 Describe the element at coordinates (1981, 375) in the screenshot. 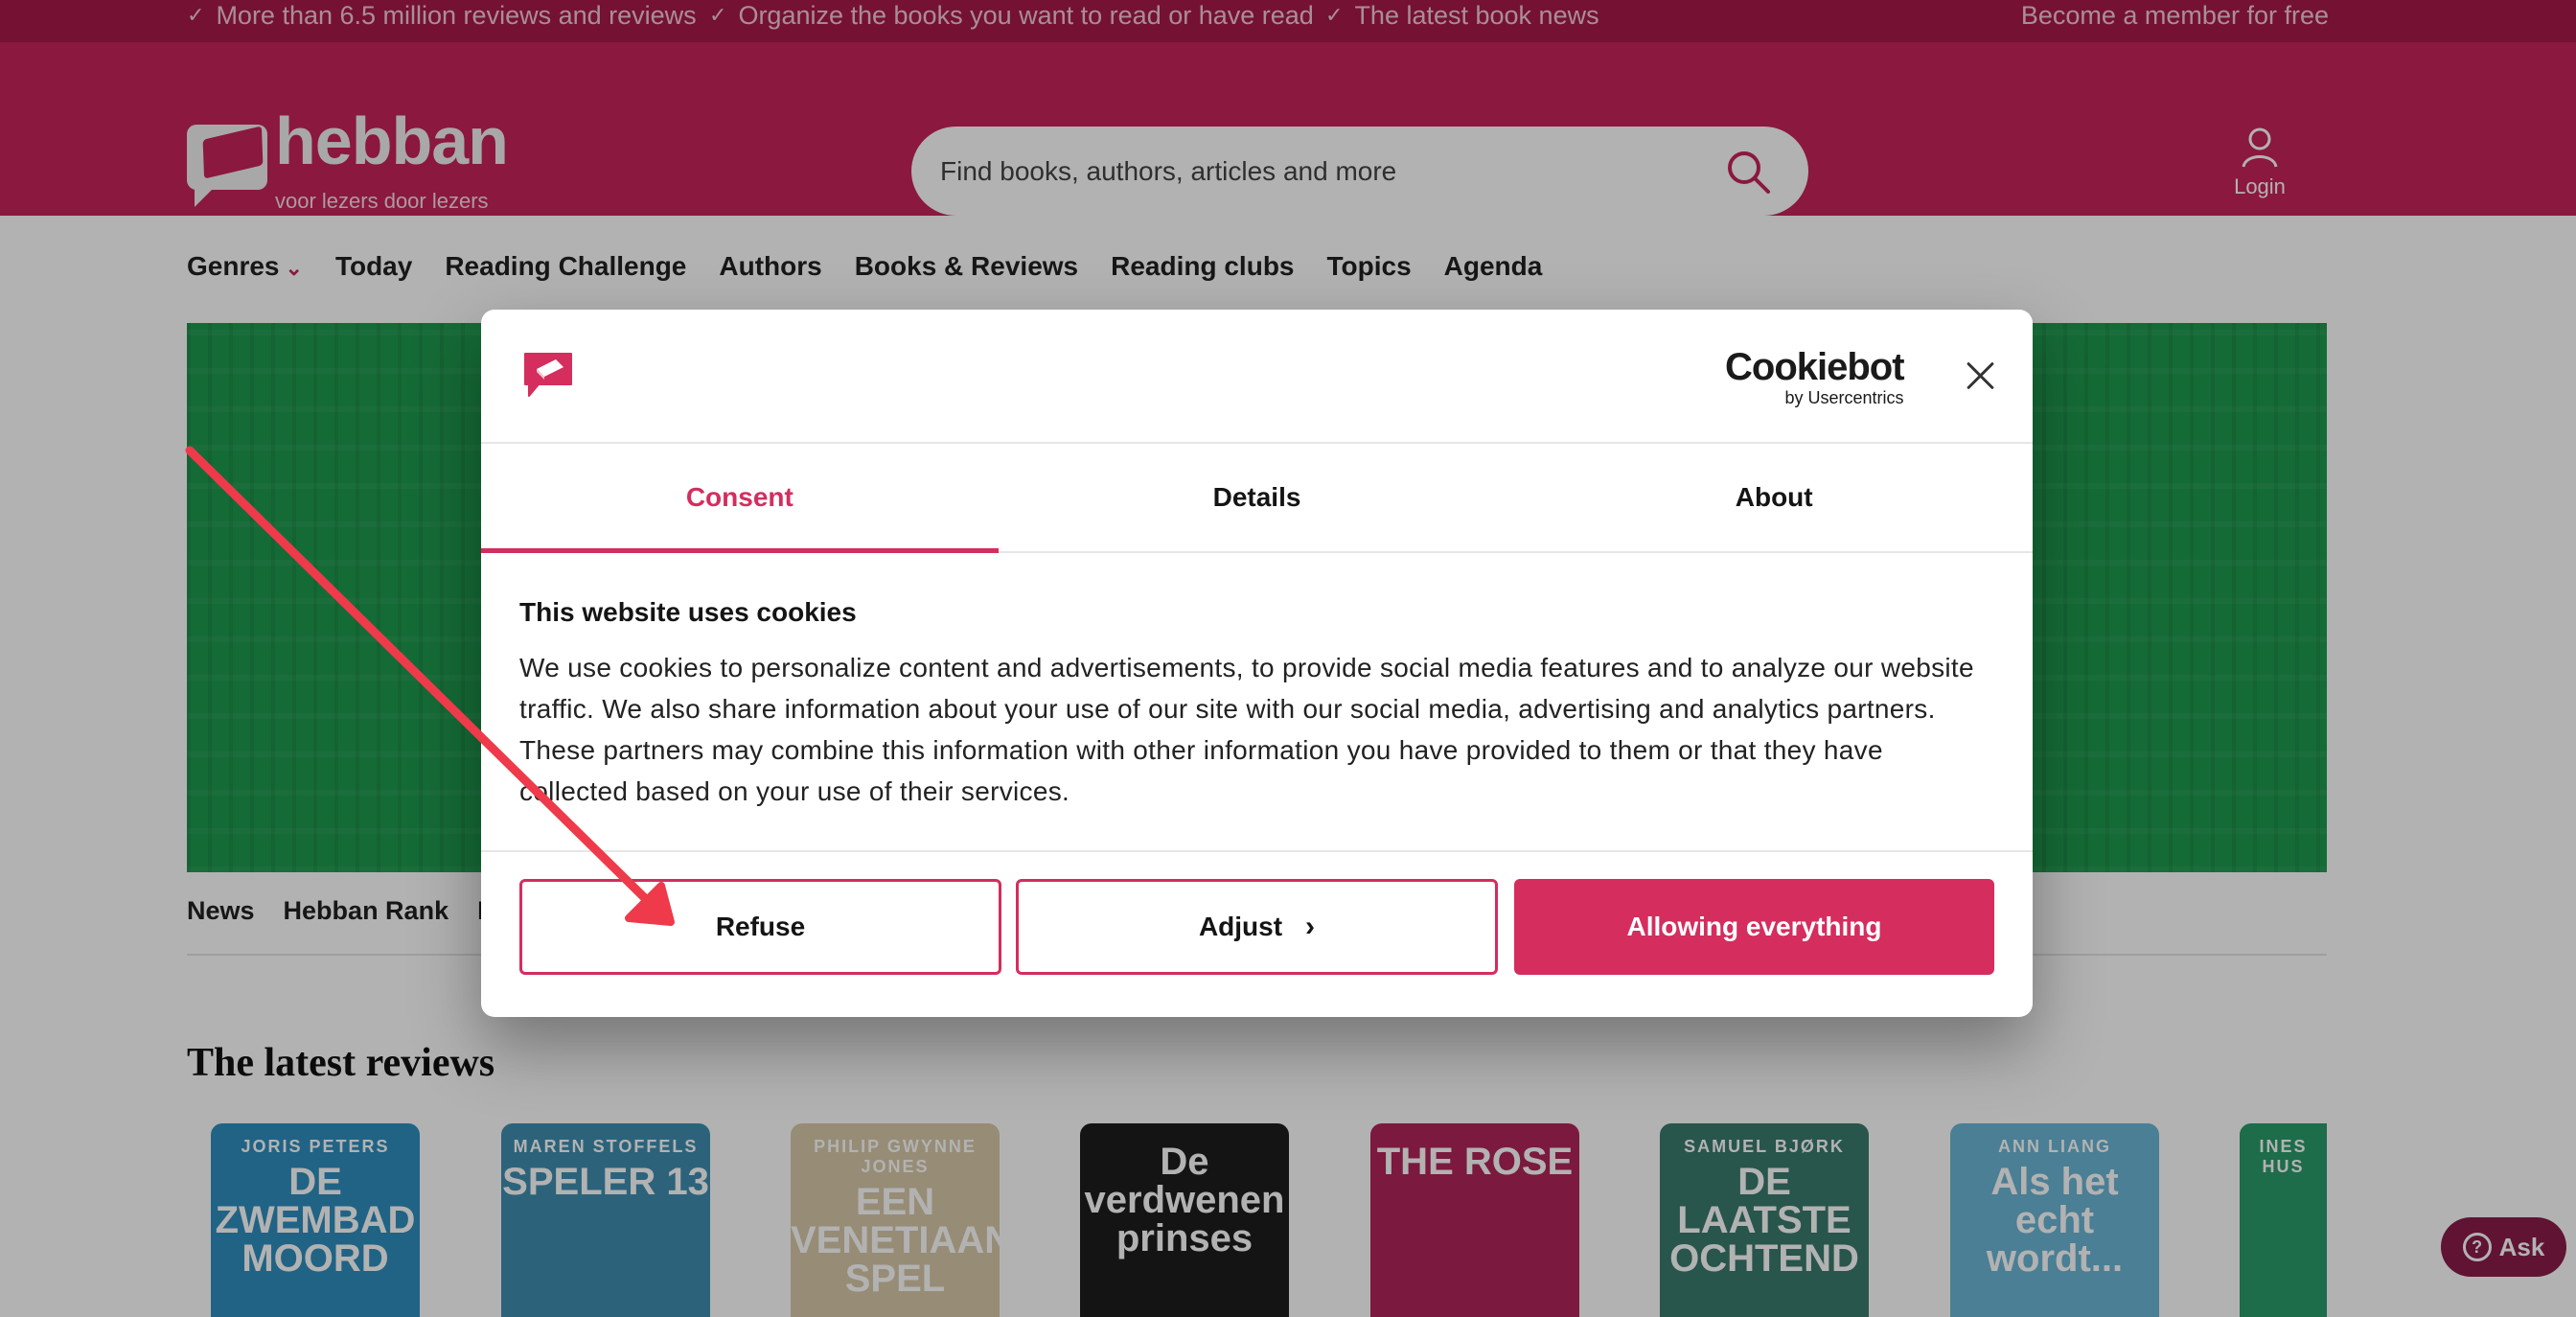

I see `close-icon` at that location.